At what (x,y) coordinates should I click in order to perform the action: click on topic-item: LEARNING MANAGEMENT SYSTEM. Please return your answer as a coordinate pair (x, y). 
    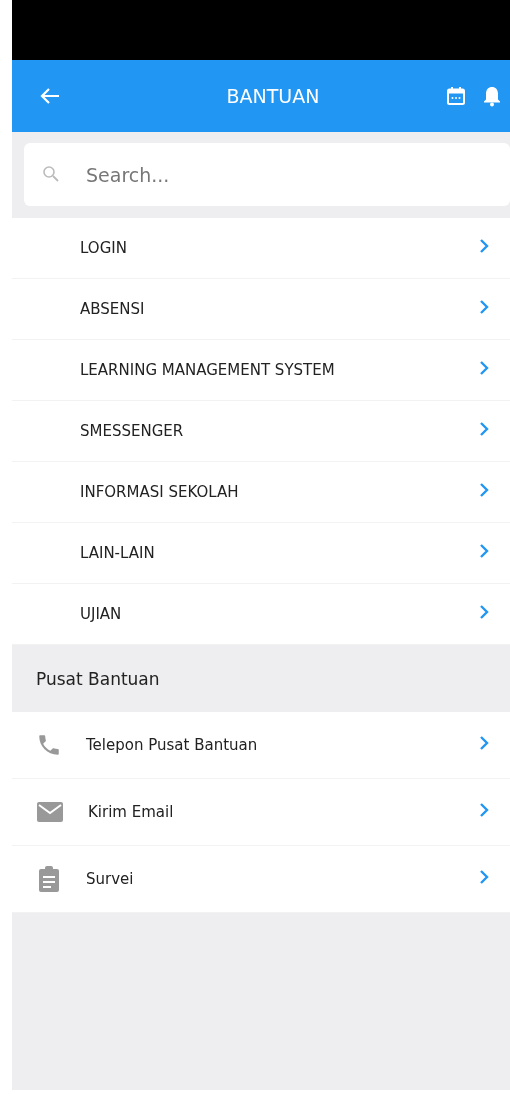
    Looking at the image, I should click on (261, 370).